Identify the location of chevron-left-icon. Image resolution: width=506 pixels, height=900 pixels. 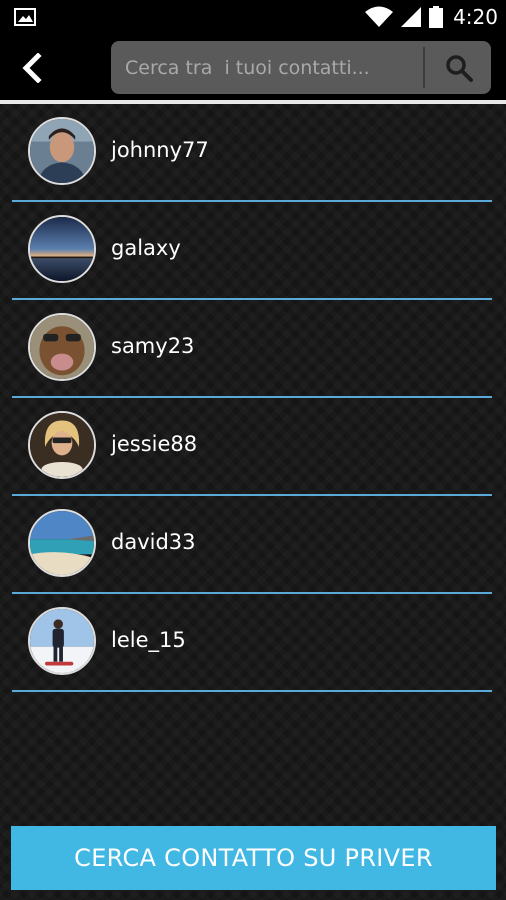
(32, 68).